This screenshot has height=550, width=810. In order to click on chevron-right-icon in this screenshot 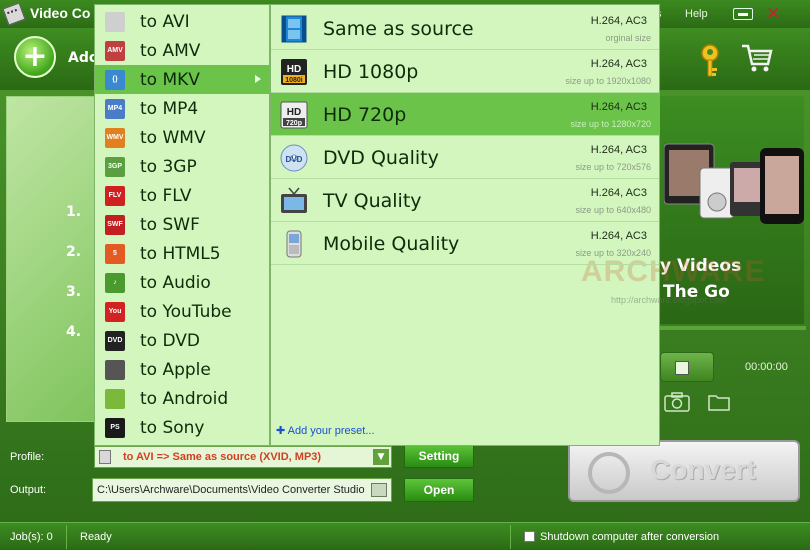, I will do `click(258, 79)`.